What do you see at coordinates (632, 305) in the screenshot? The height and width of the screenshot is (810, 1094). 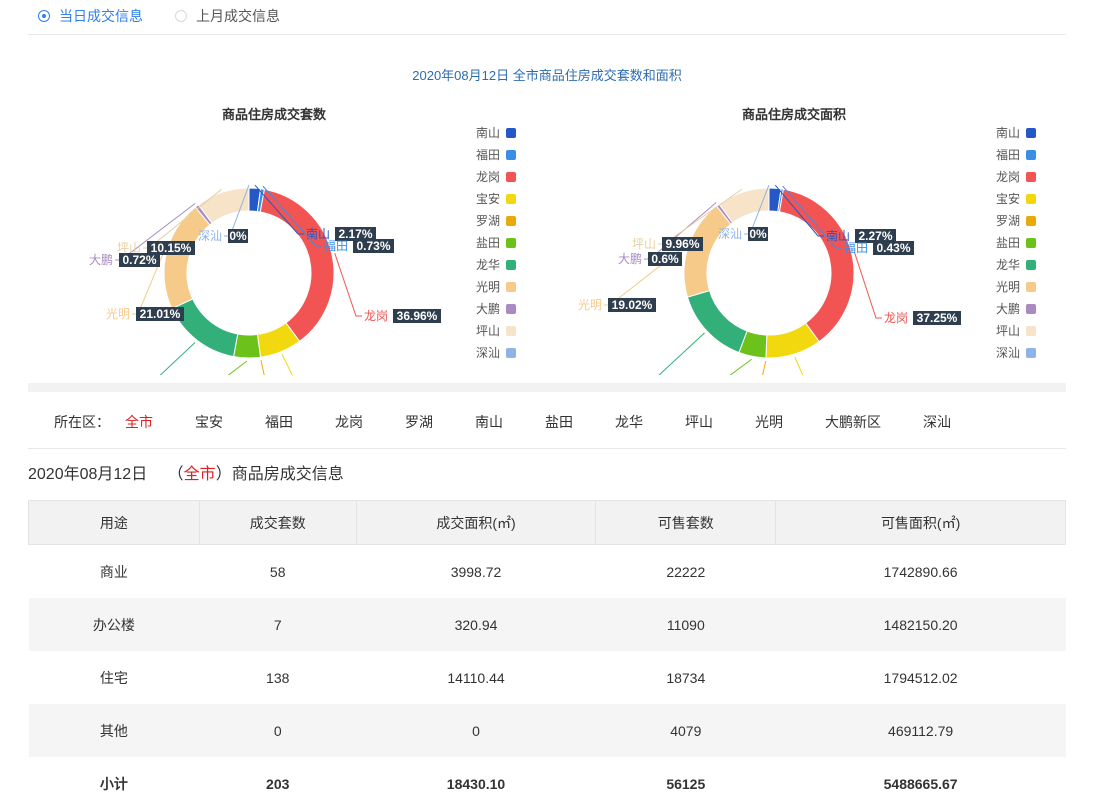 I see `slice-value-label: 19.02%` at bounding box center [632, 305].